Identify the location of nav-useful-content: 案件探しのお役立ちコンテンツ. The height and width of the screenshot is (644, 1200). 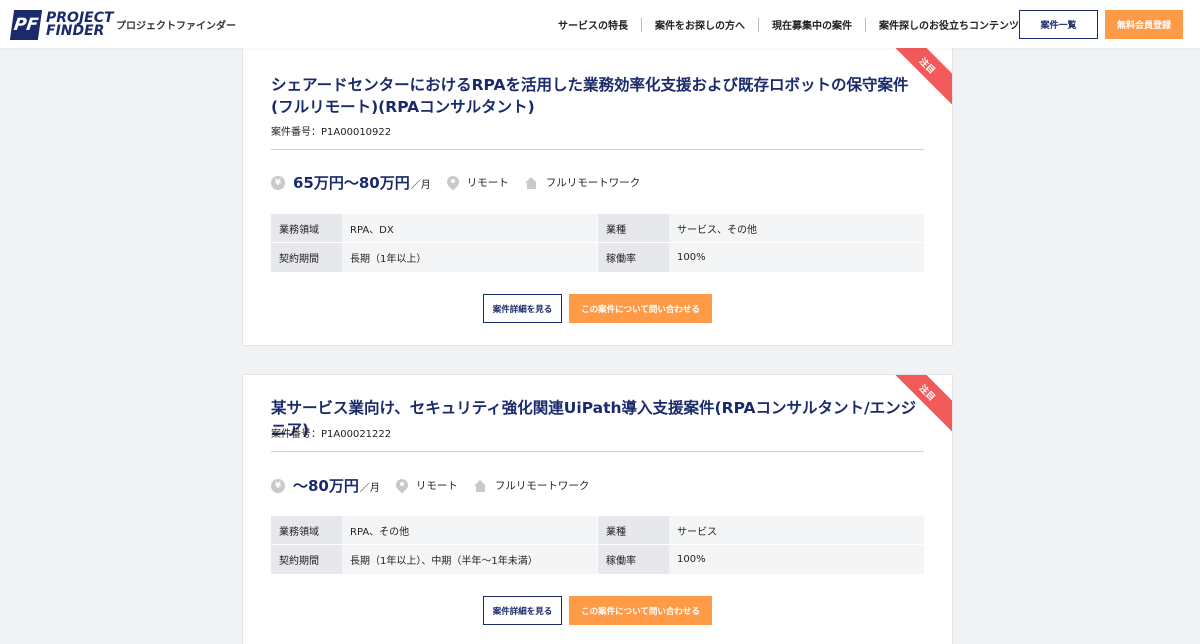
(949, 24).